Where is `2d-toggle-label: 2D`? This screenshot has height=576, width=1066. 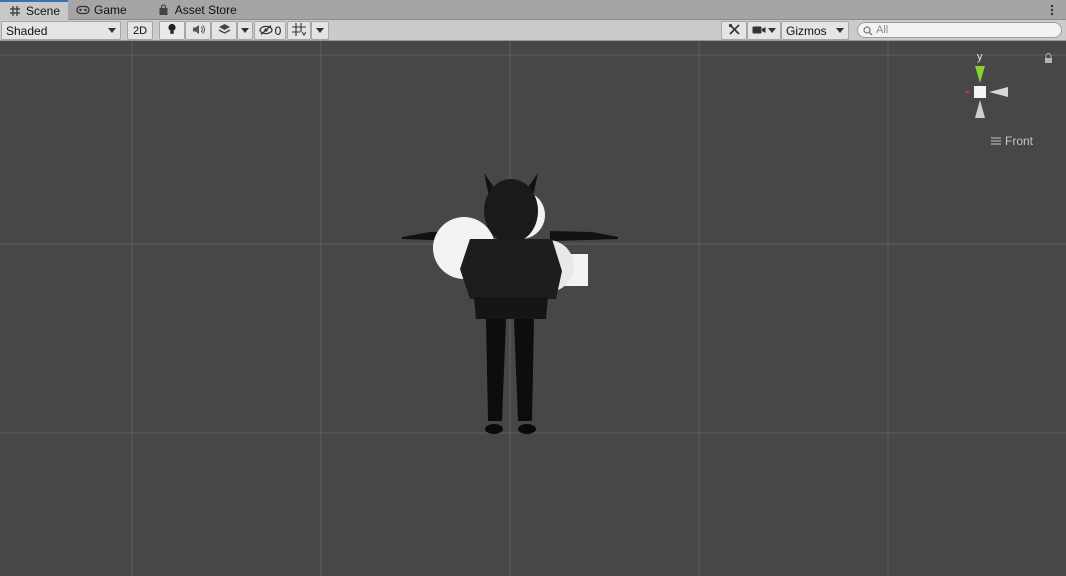
2d-toggle-label: 2D is located at coordinates (140, 30).